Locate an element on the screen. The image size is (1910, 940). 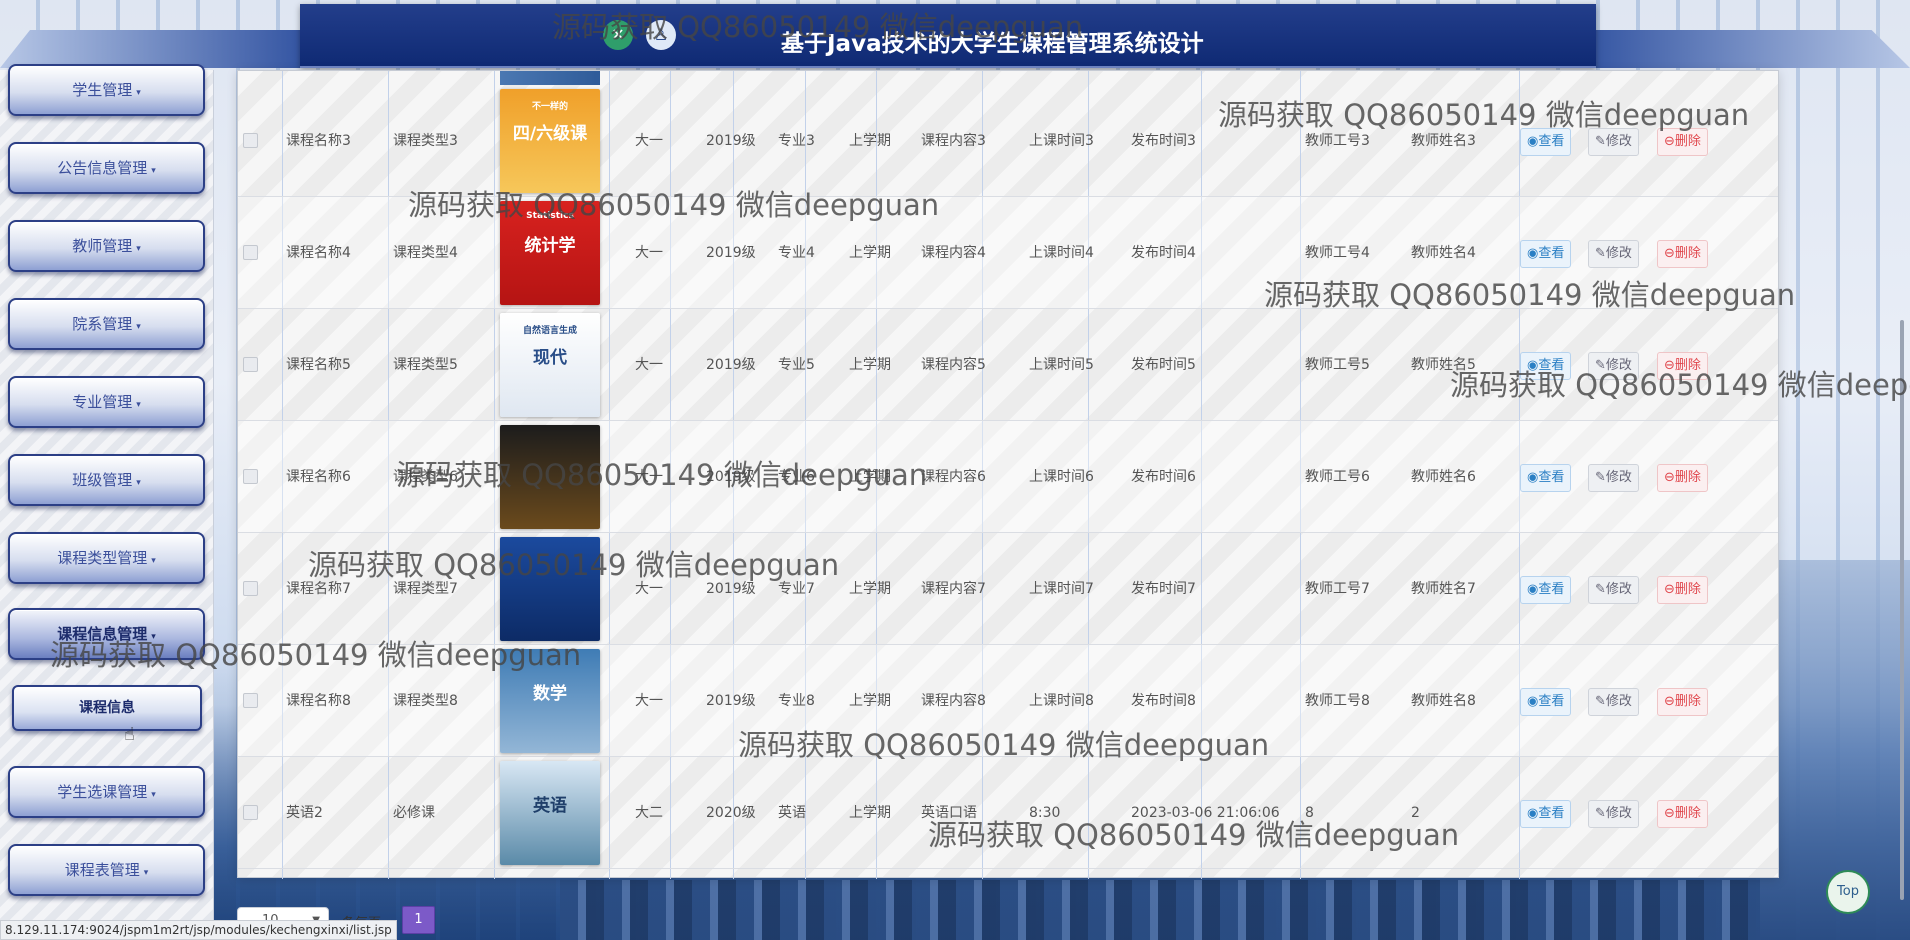
cell-time: 上课时间8 is located at coordinates (1061, 701).